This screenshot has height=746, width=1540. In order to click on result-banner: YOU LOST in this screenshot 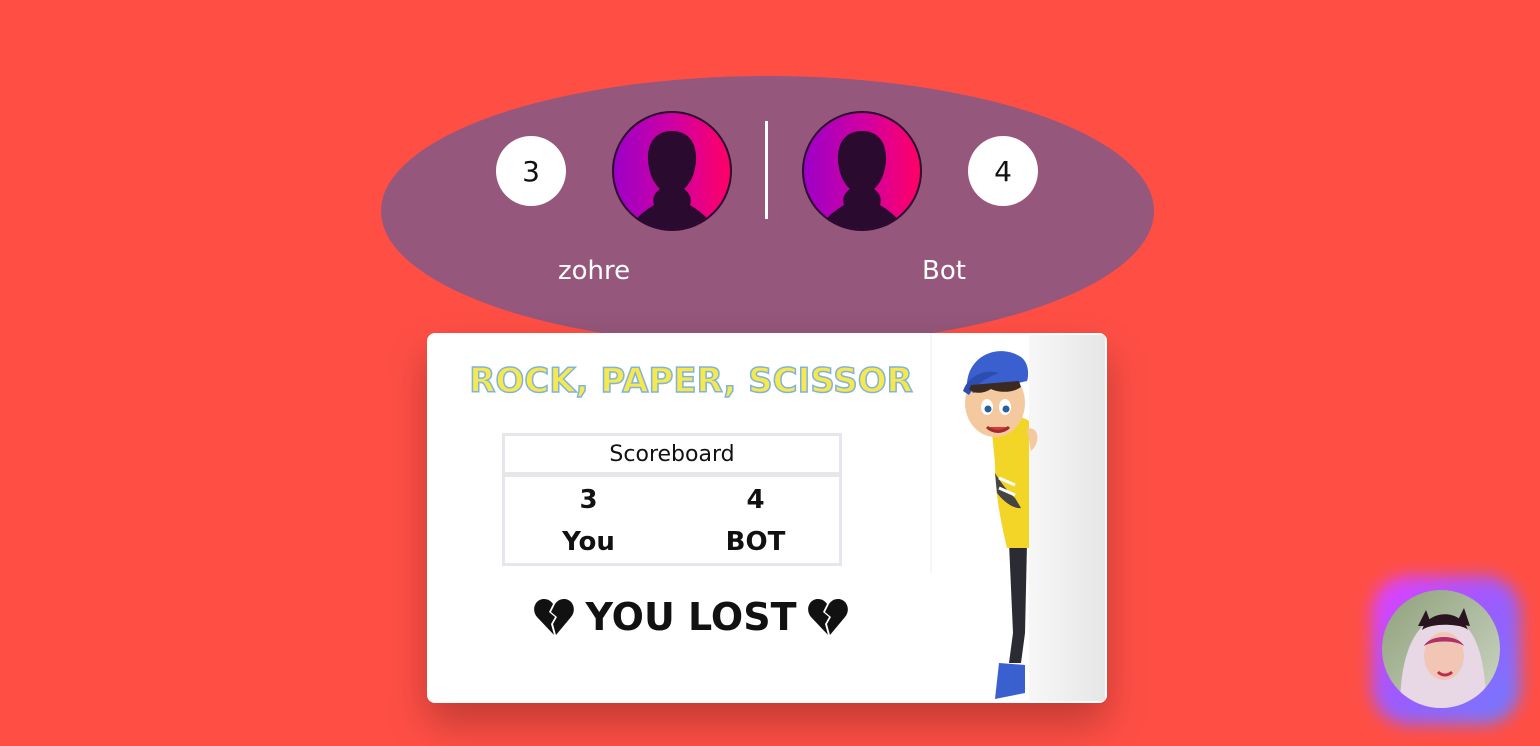, I will do `click(691, 617)`.